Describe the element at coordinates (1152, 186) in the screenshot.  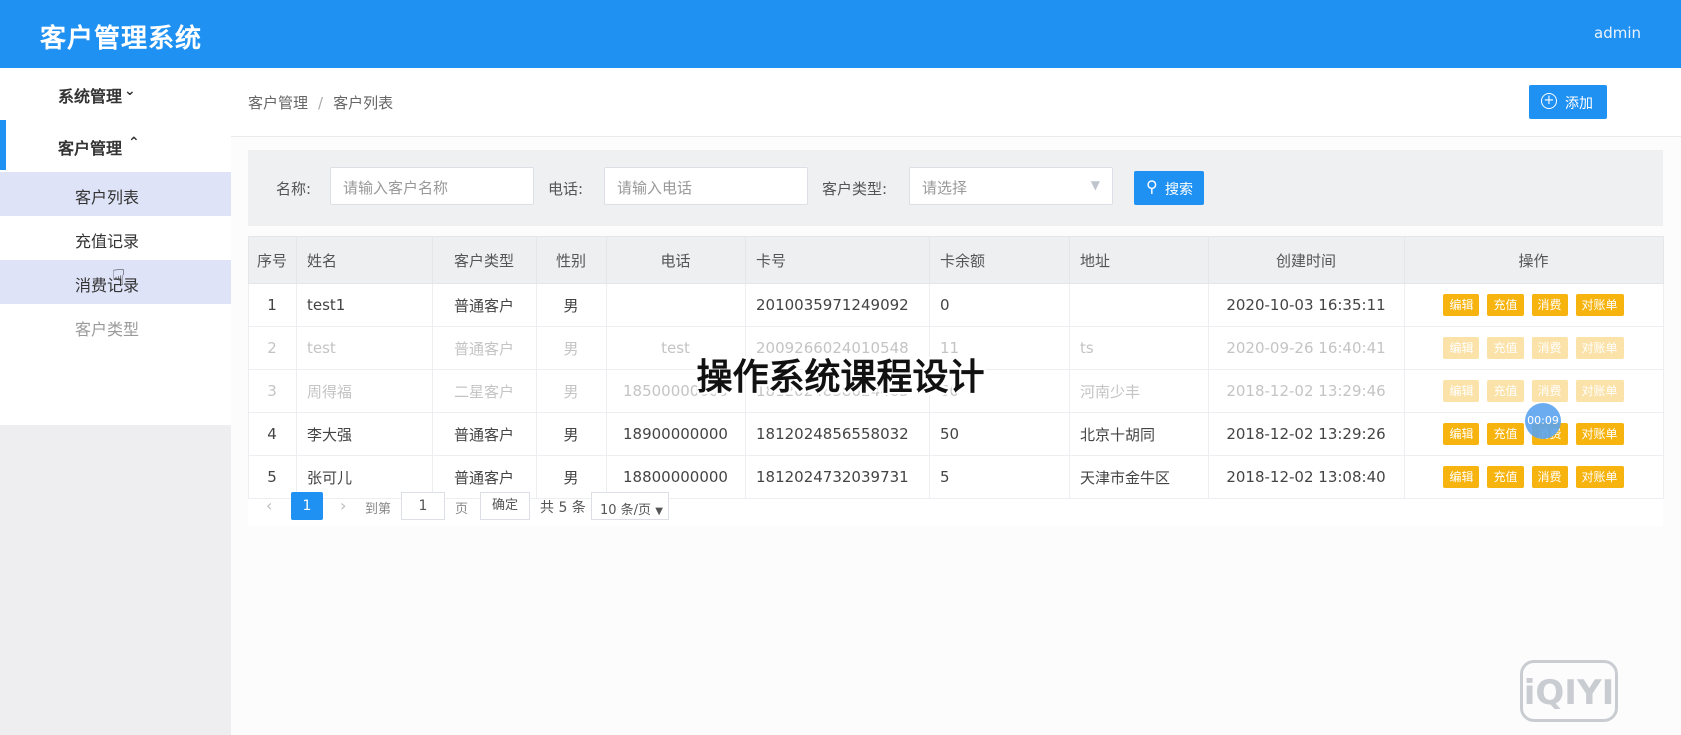
I see `search-icon: ⚲` at that location.